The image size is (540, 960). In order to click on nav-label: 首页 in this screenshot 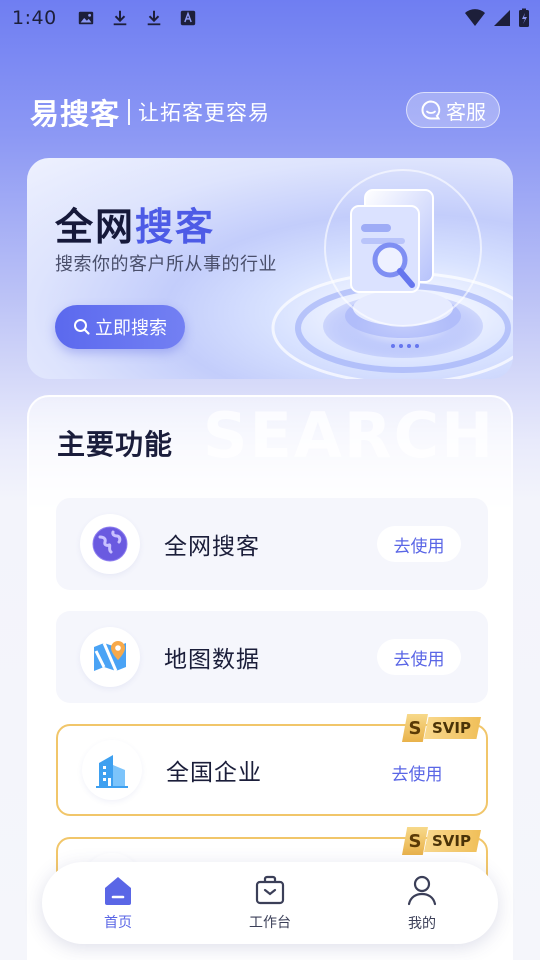, I will do `click(118, 923)`.